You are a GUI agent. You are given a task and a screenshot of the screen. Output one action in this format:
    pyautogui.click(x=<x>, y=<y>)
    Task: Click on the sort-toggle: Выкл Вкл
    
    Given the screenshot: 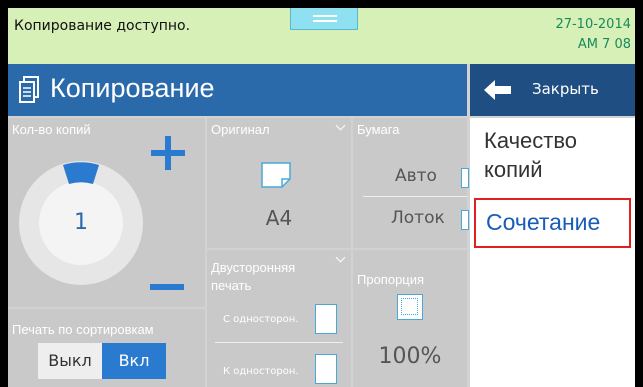 What is the action you would take?
    pyautogui.click(x=102, y=361)
    